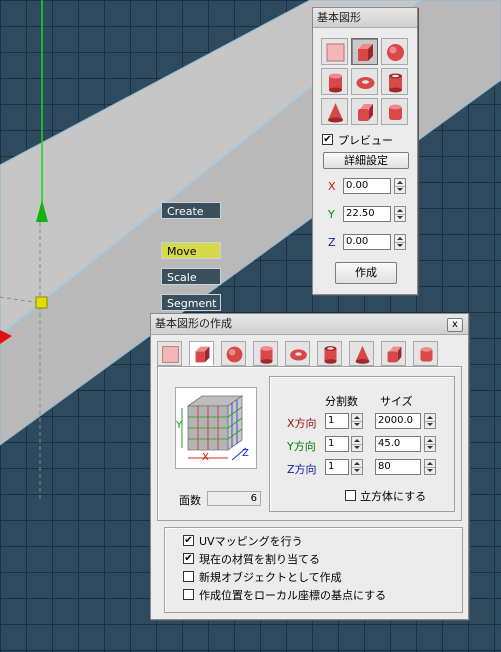 The height and width of the screenshot is (652, 501). Describe the element at coordinates (366, 160) in the screenshot. I see `details-settings-button: 詳細設定` at that location.